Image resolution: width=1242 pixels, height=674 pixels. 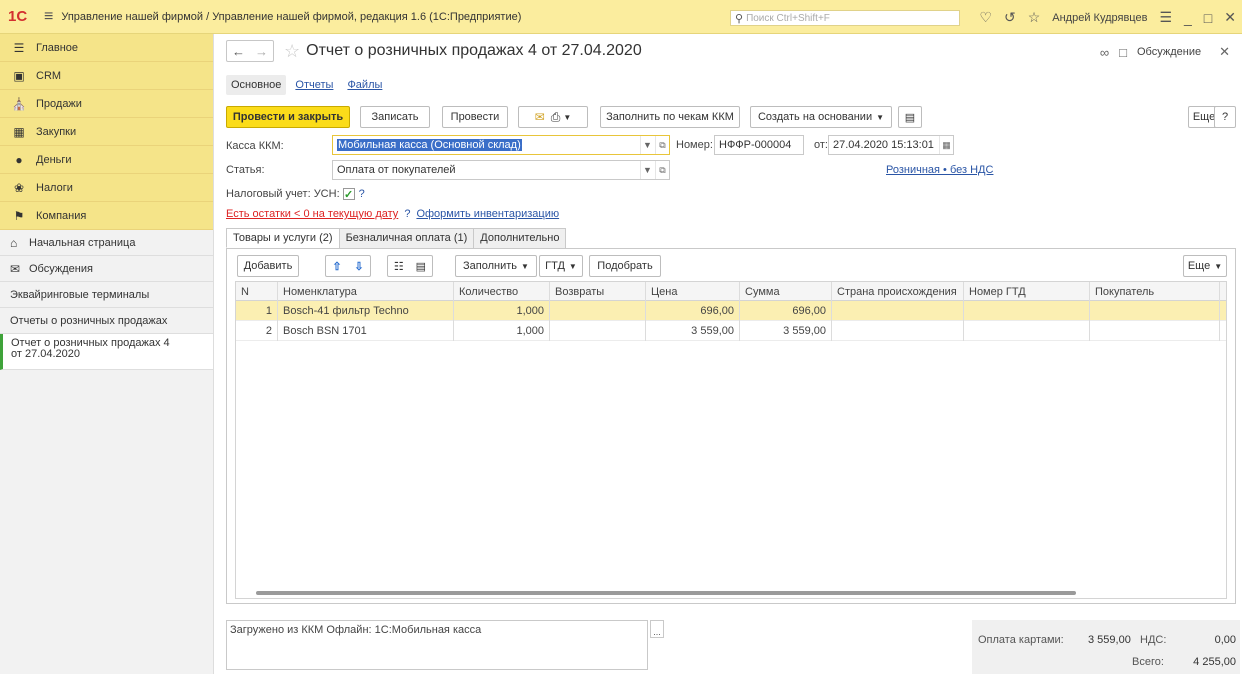 What do you see at coordinates (261, 51) in the screenshot?
I see `forward-arrow-icon: →` at bounding box center [261, 51].